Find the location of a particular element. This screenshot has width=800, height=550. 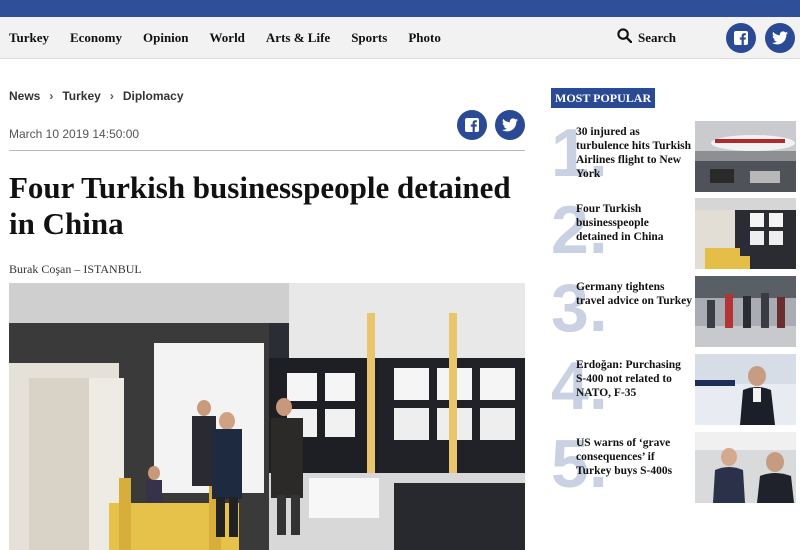

facebook-nav-button is located at coordinates (741, 38).